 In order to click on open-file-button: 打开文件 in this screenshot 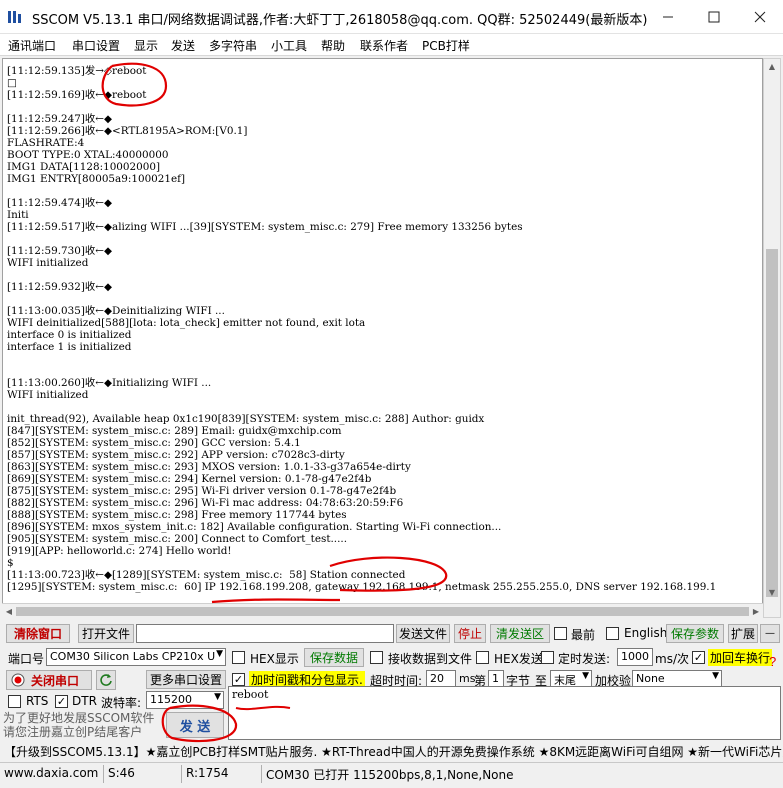, I will do `click(106, 633)`.